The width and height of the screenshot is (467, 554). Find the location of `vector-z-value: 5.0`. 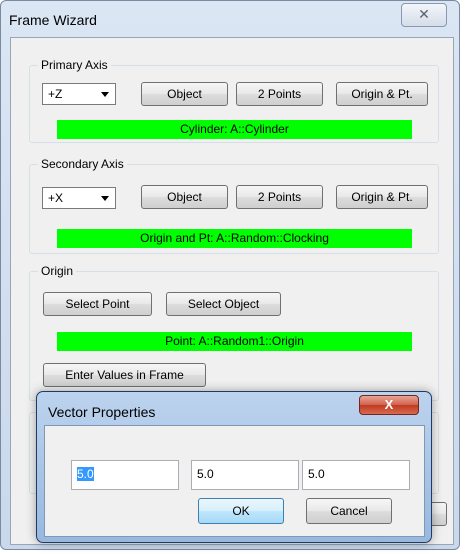

vector-z-value: 5.0 is located at coordinates (316, 474).